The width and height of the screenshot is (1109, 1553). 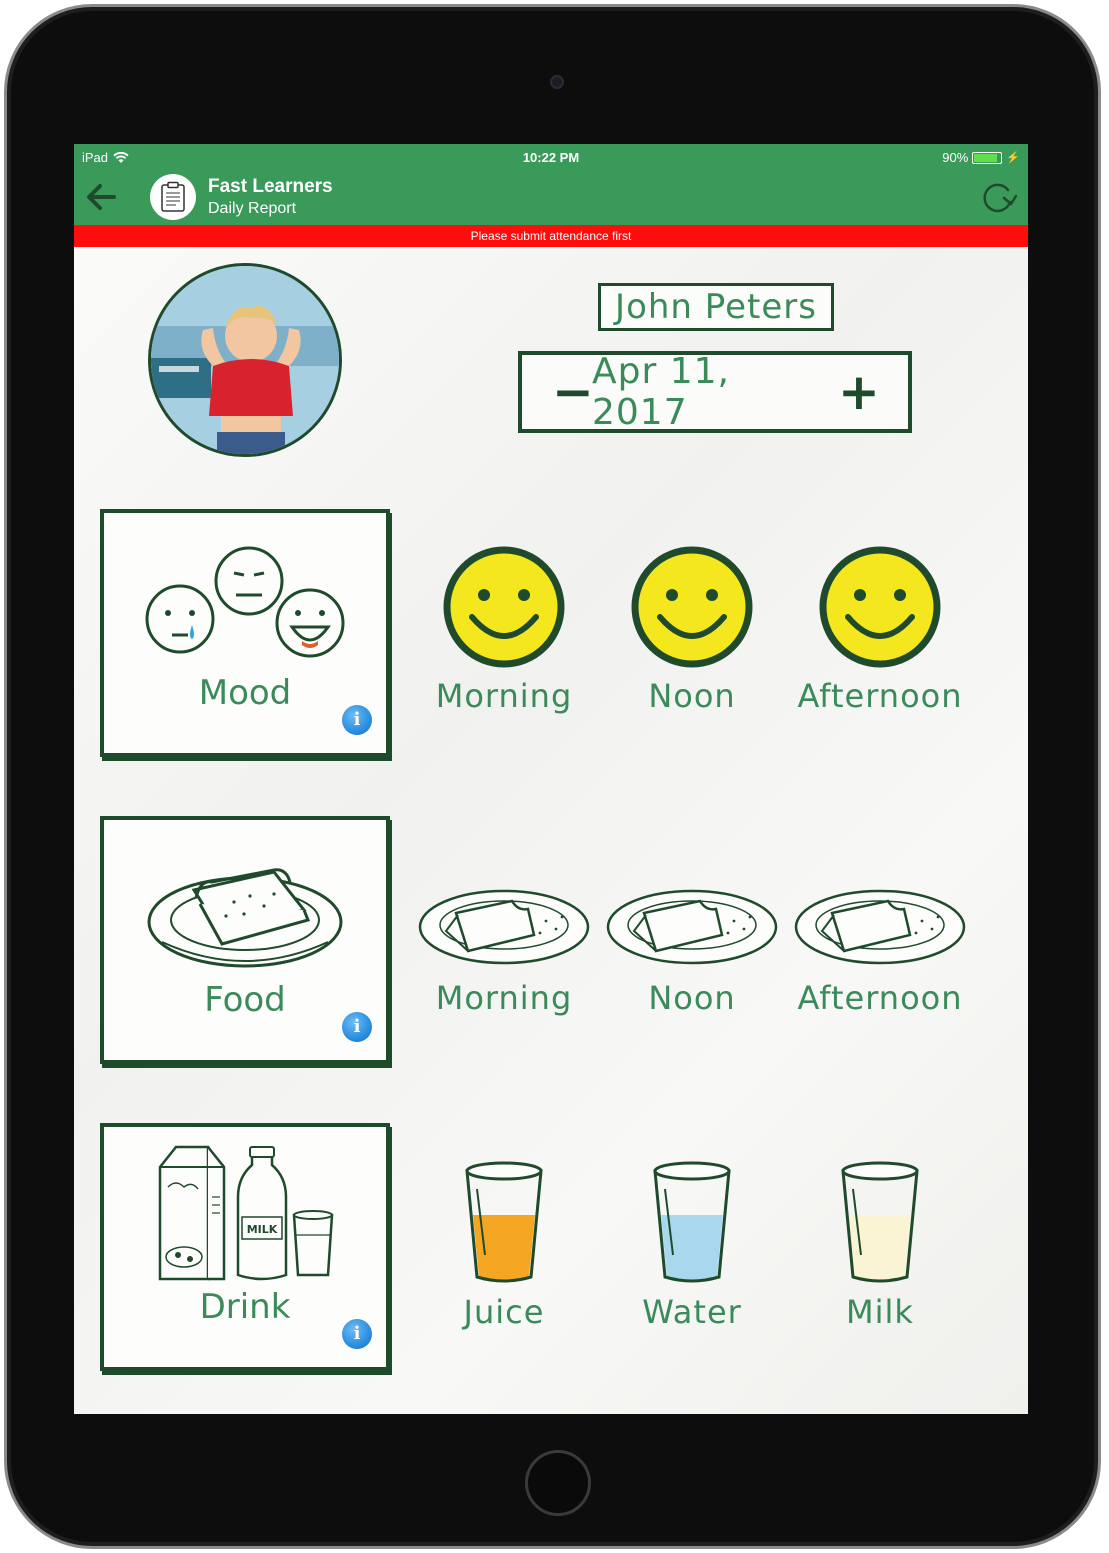 What do you see at coordinates (504, 1312) in the screenshot?
I see `drink-option-label: Juice` at bounding box center [504, 1312].